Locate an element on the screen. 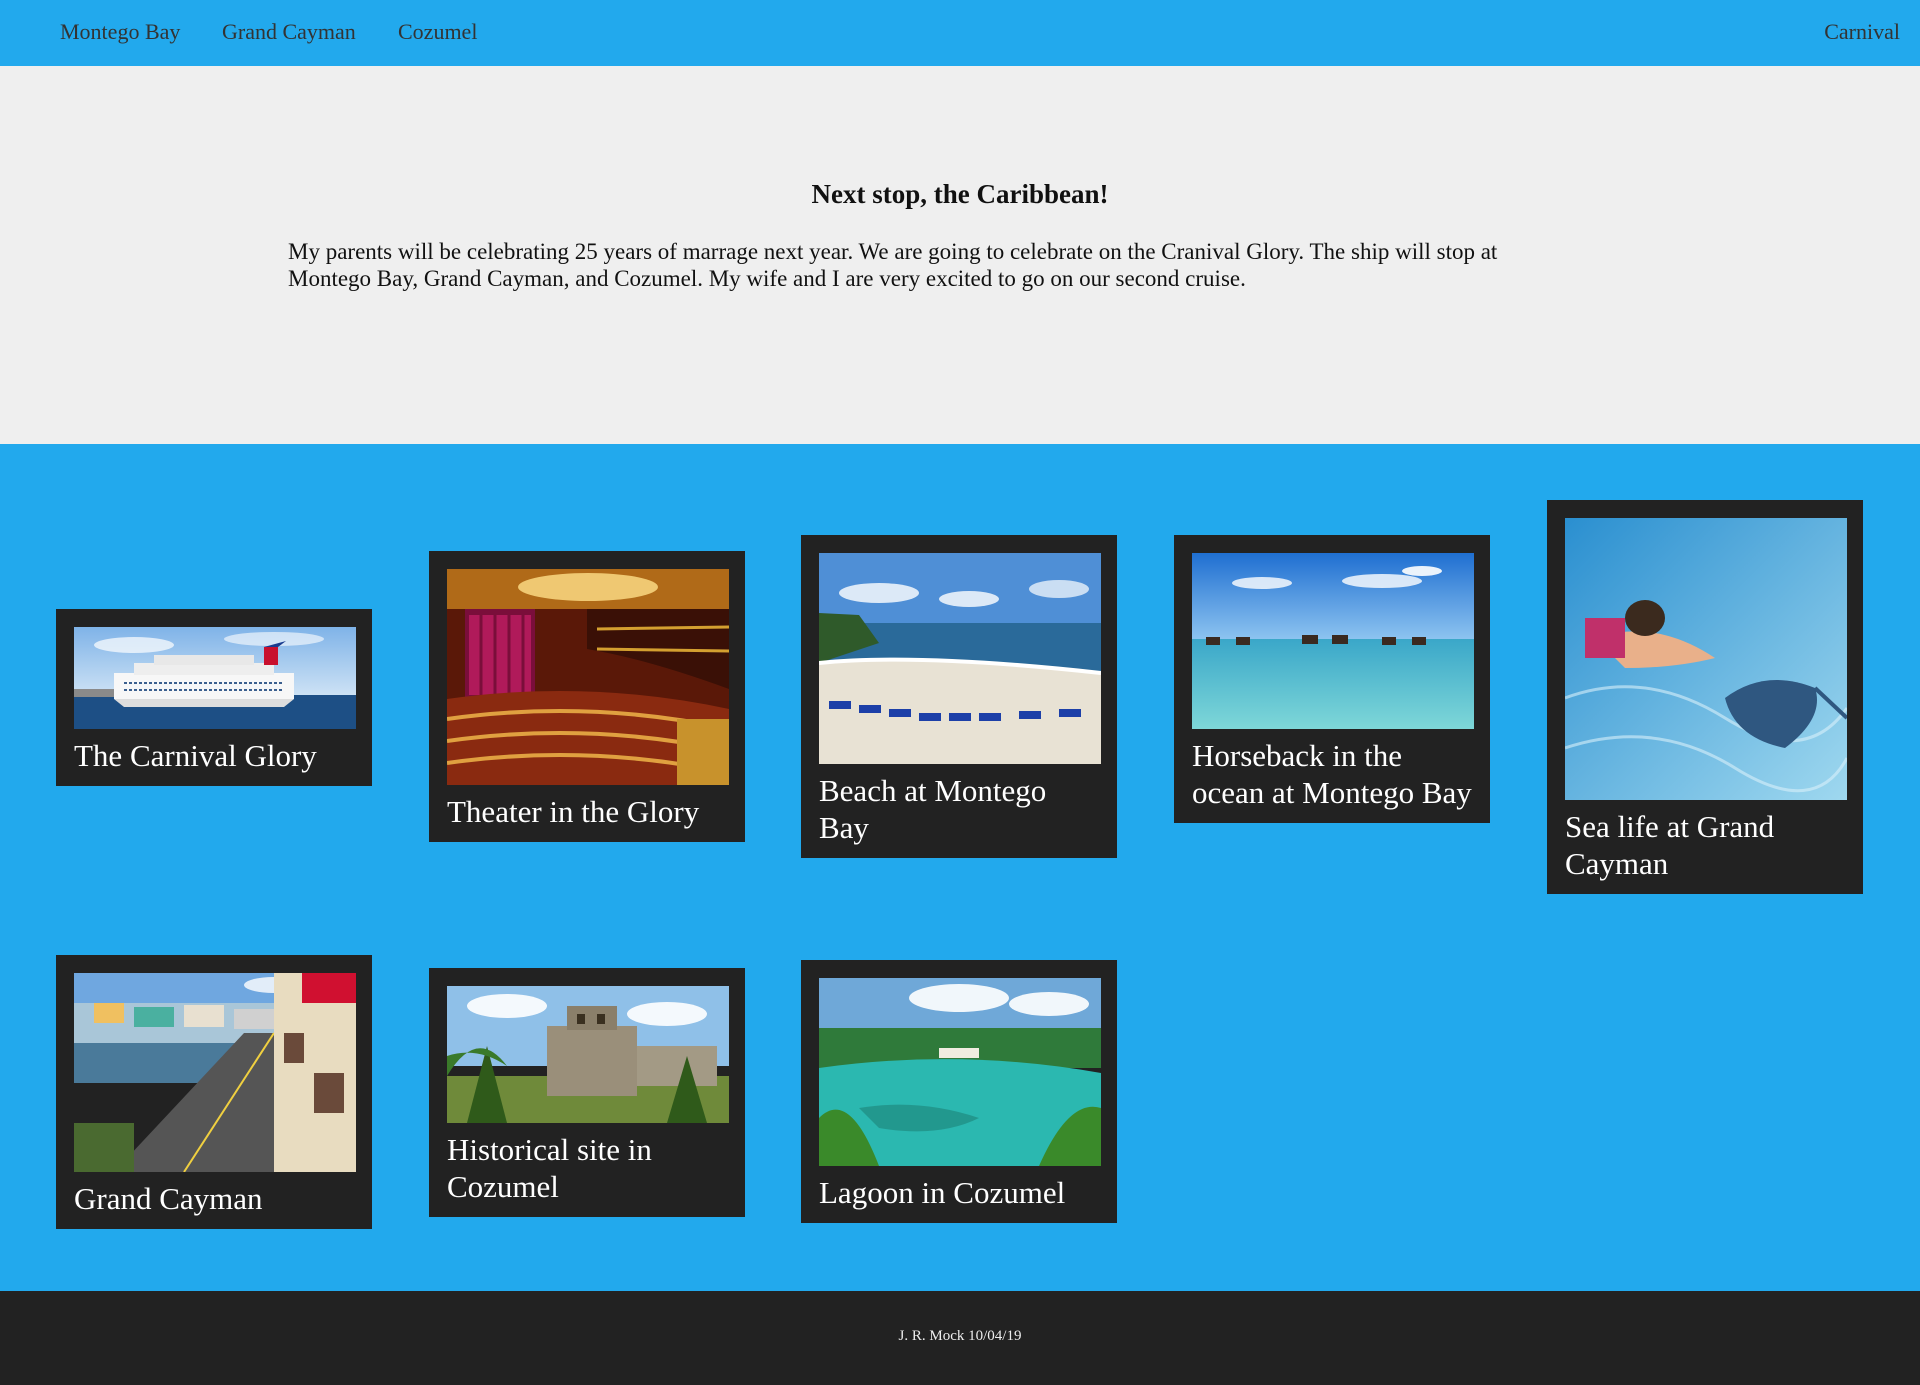 This screenshot has height=1385, width=1920. nav-link-montego-bay: Montego Bay is located at coordinates (120, 32).